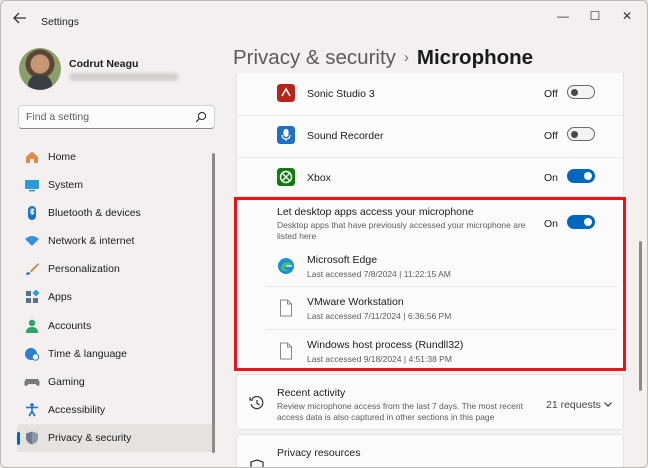 This screenshot has height=468, width=648. I want to click on title-bar: Settings — ☐ ✕, so click(324, 18).